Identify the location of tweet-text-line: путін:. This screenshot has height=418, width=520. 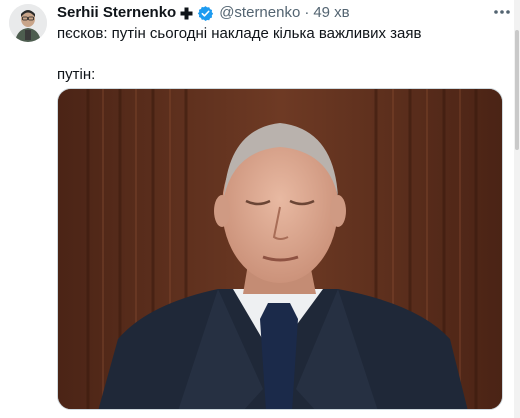
(76, 74).